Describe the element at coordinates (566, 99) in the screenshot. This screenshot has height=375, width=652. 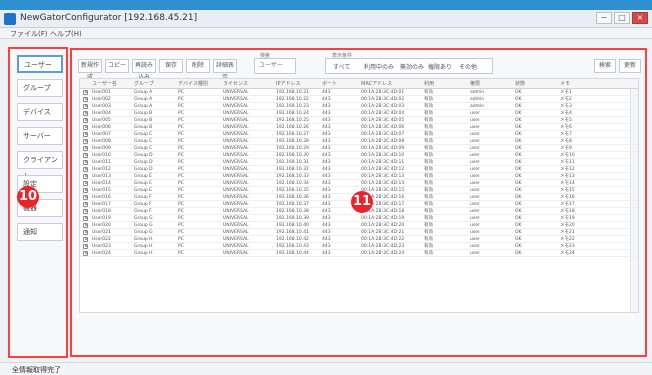
I see `table-cell: メモ2` at that location.